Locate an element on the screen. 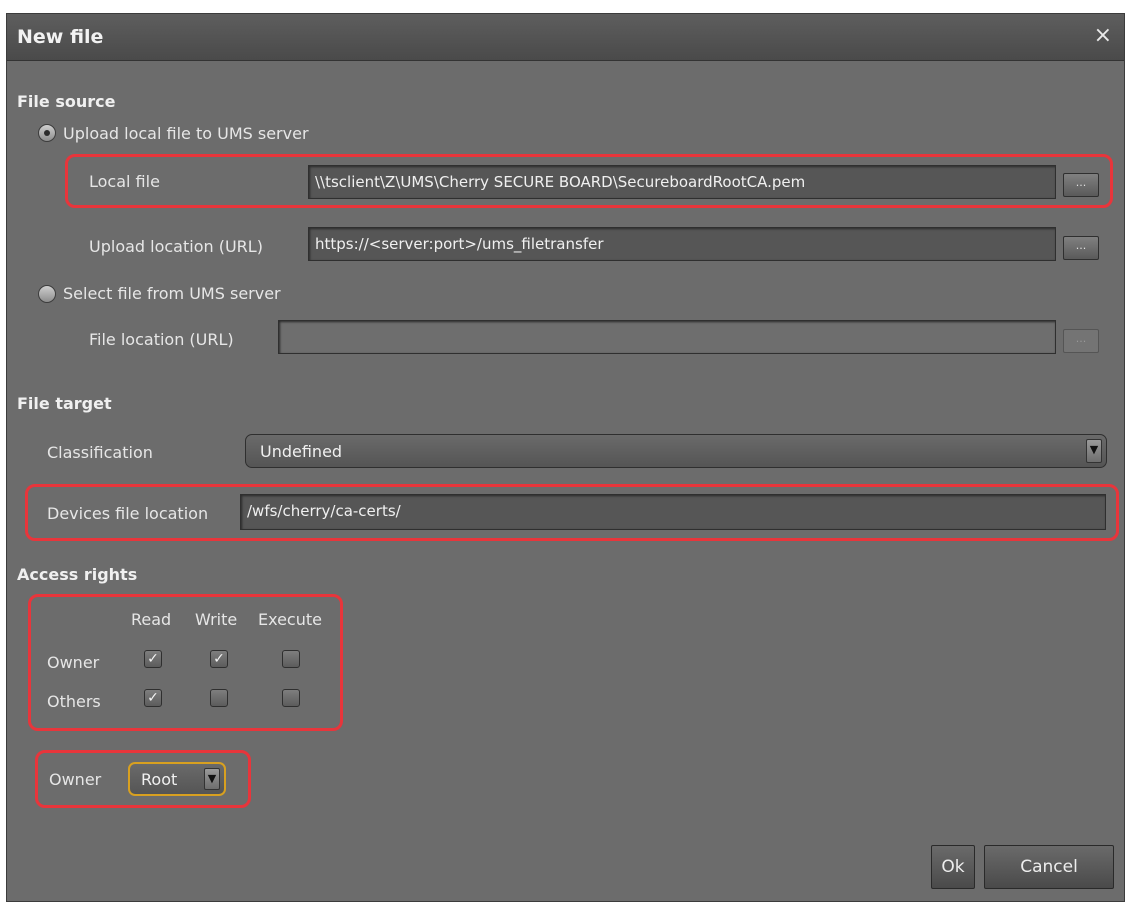  title-bar: New file × is located at coordinates (565, 37).